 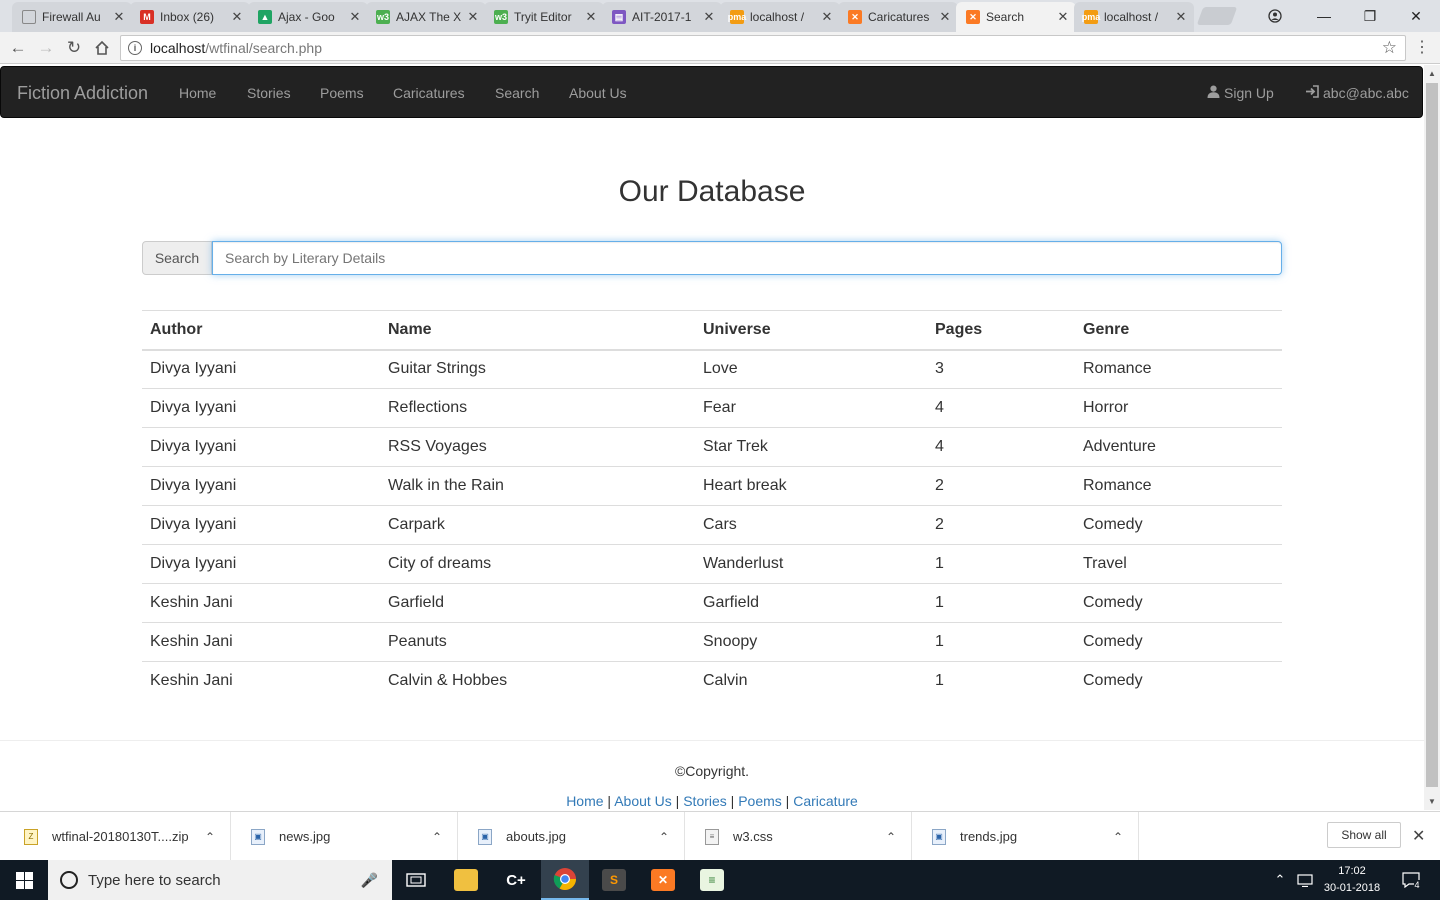 What do you see at coordinates (598, 93) in the screenshot?
I see `nav-about-us: About Us` at bounding box center [598, 93].